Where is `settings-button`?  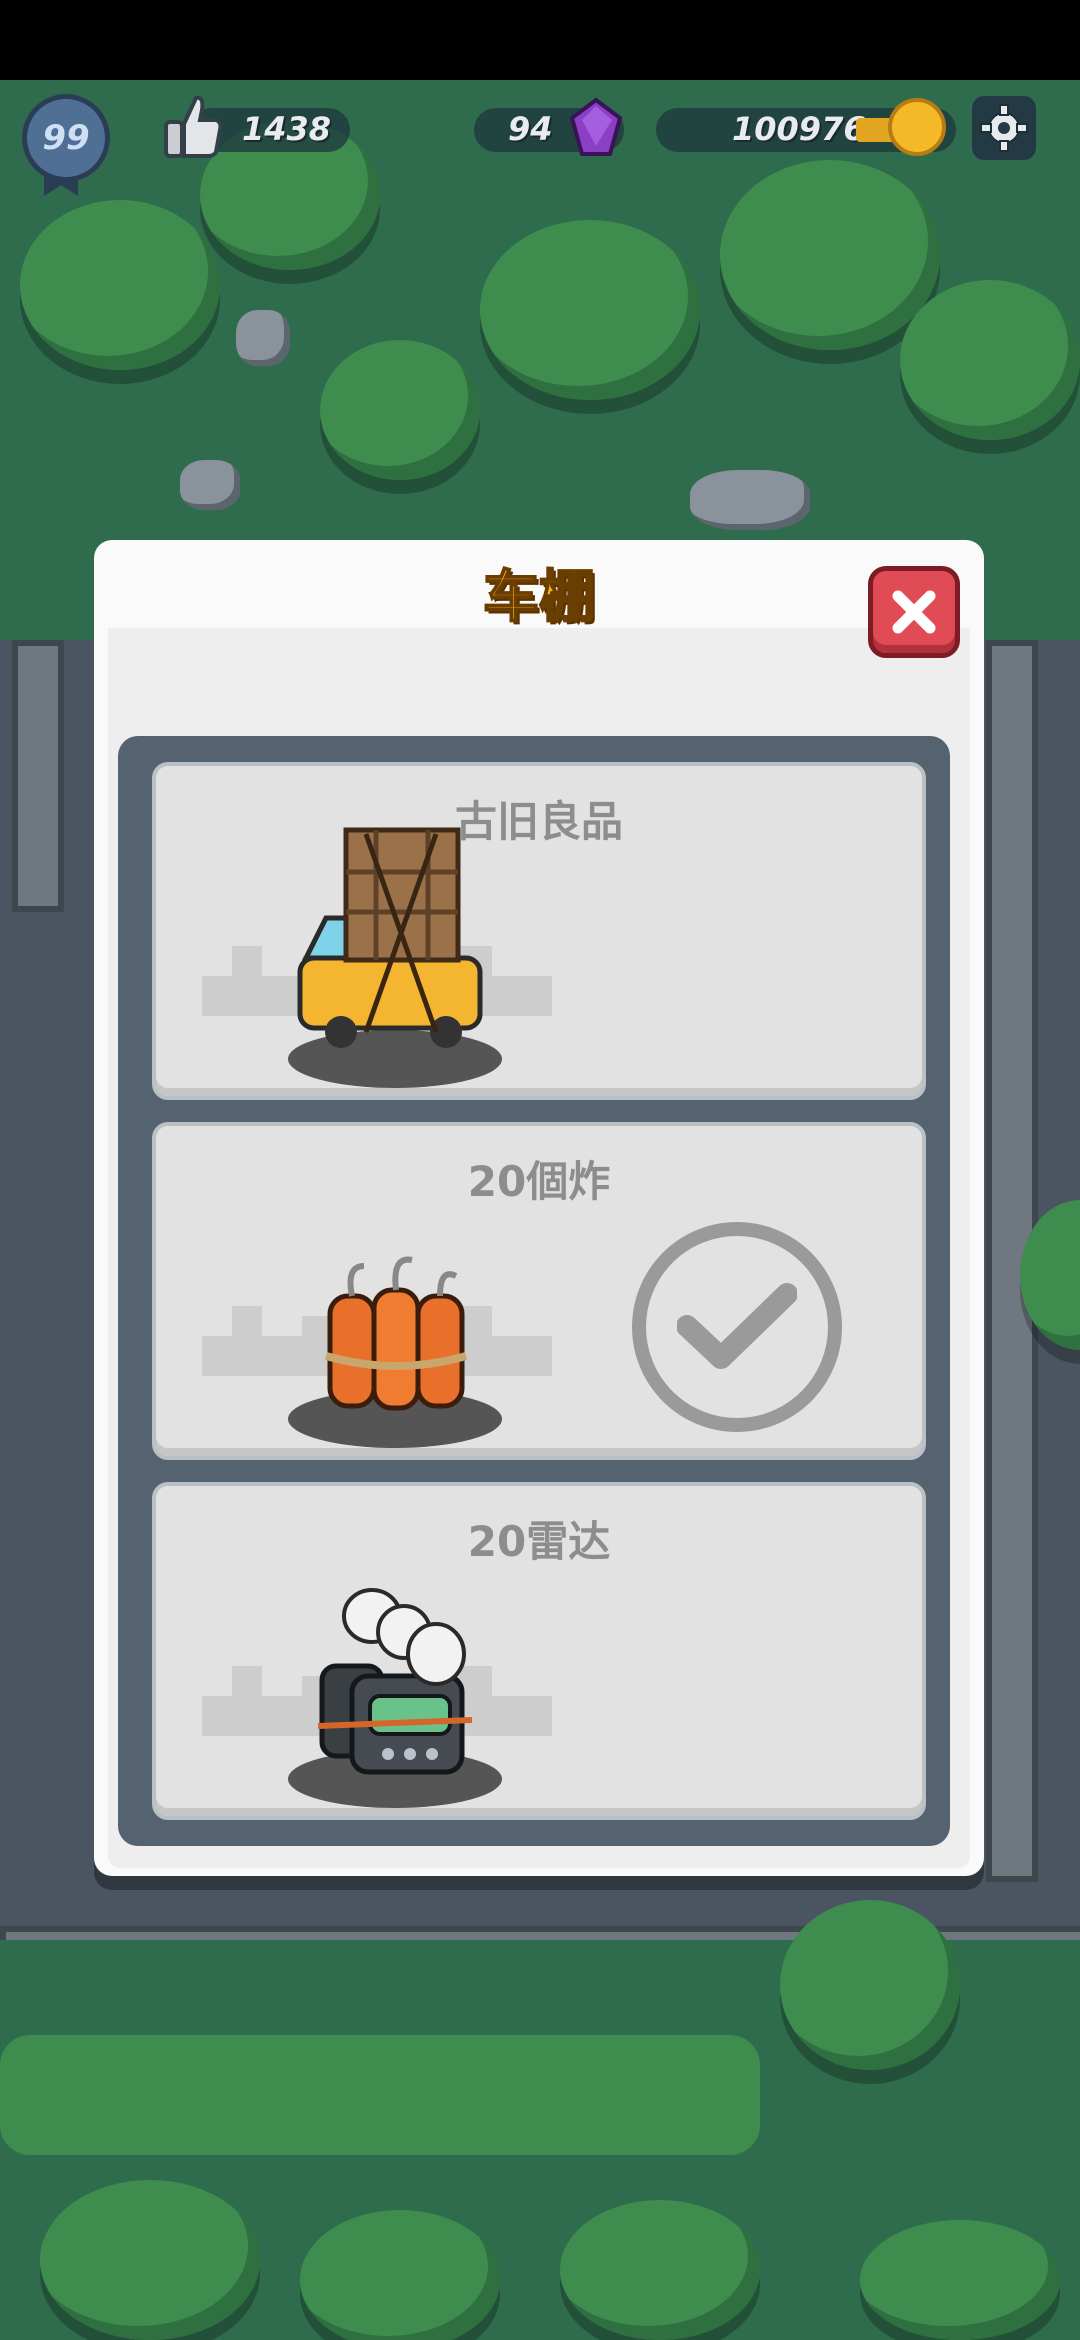
settings-button is located at coordinates (1004, 128).